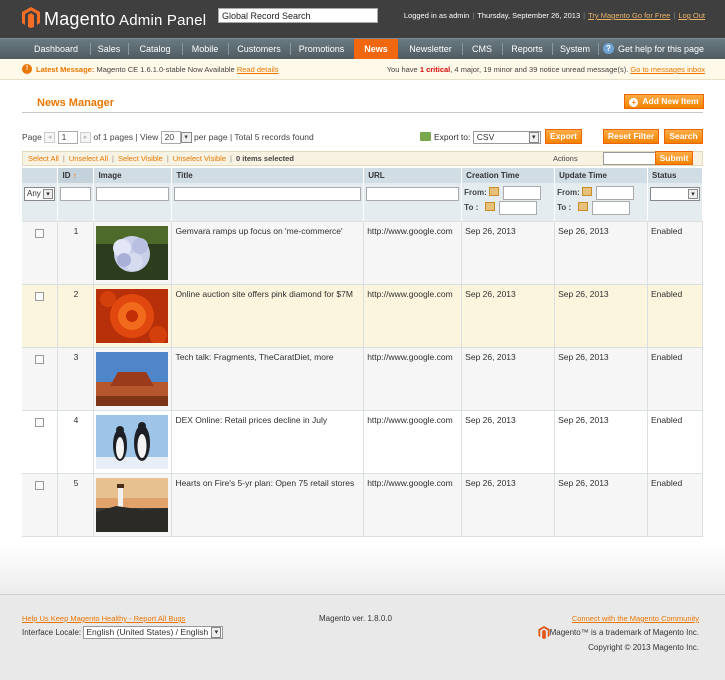 Image resolution: width=725 pixels, height=680 pixels. What do you see at coordinates (43, 158) in the screenshot?
I see `select-all-link: Select All` at bounding box center [43, 158].